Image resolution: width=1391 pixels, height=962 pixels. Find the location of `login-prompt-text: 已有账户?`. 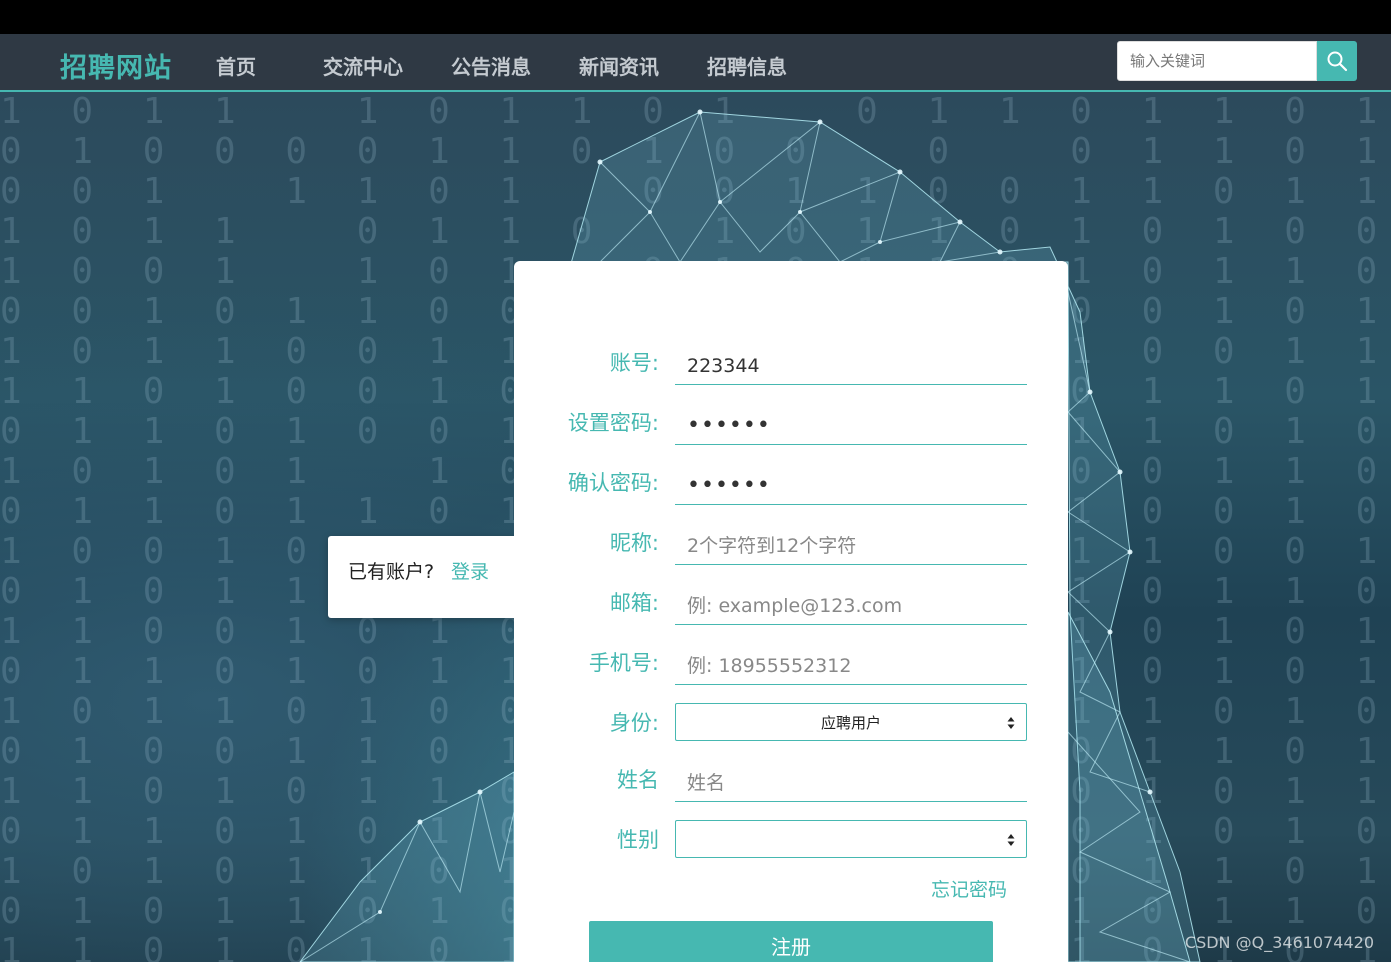

login-prompt-text: 已有账户? is located at coordinates (391, 572).